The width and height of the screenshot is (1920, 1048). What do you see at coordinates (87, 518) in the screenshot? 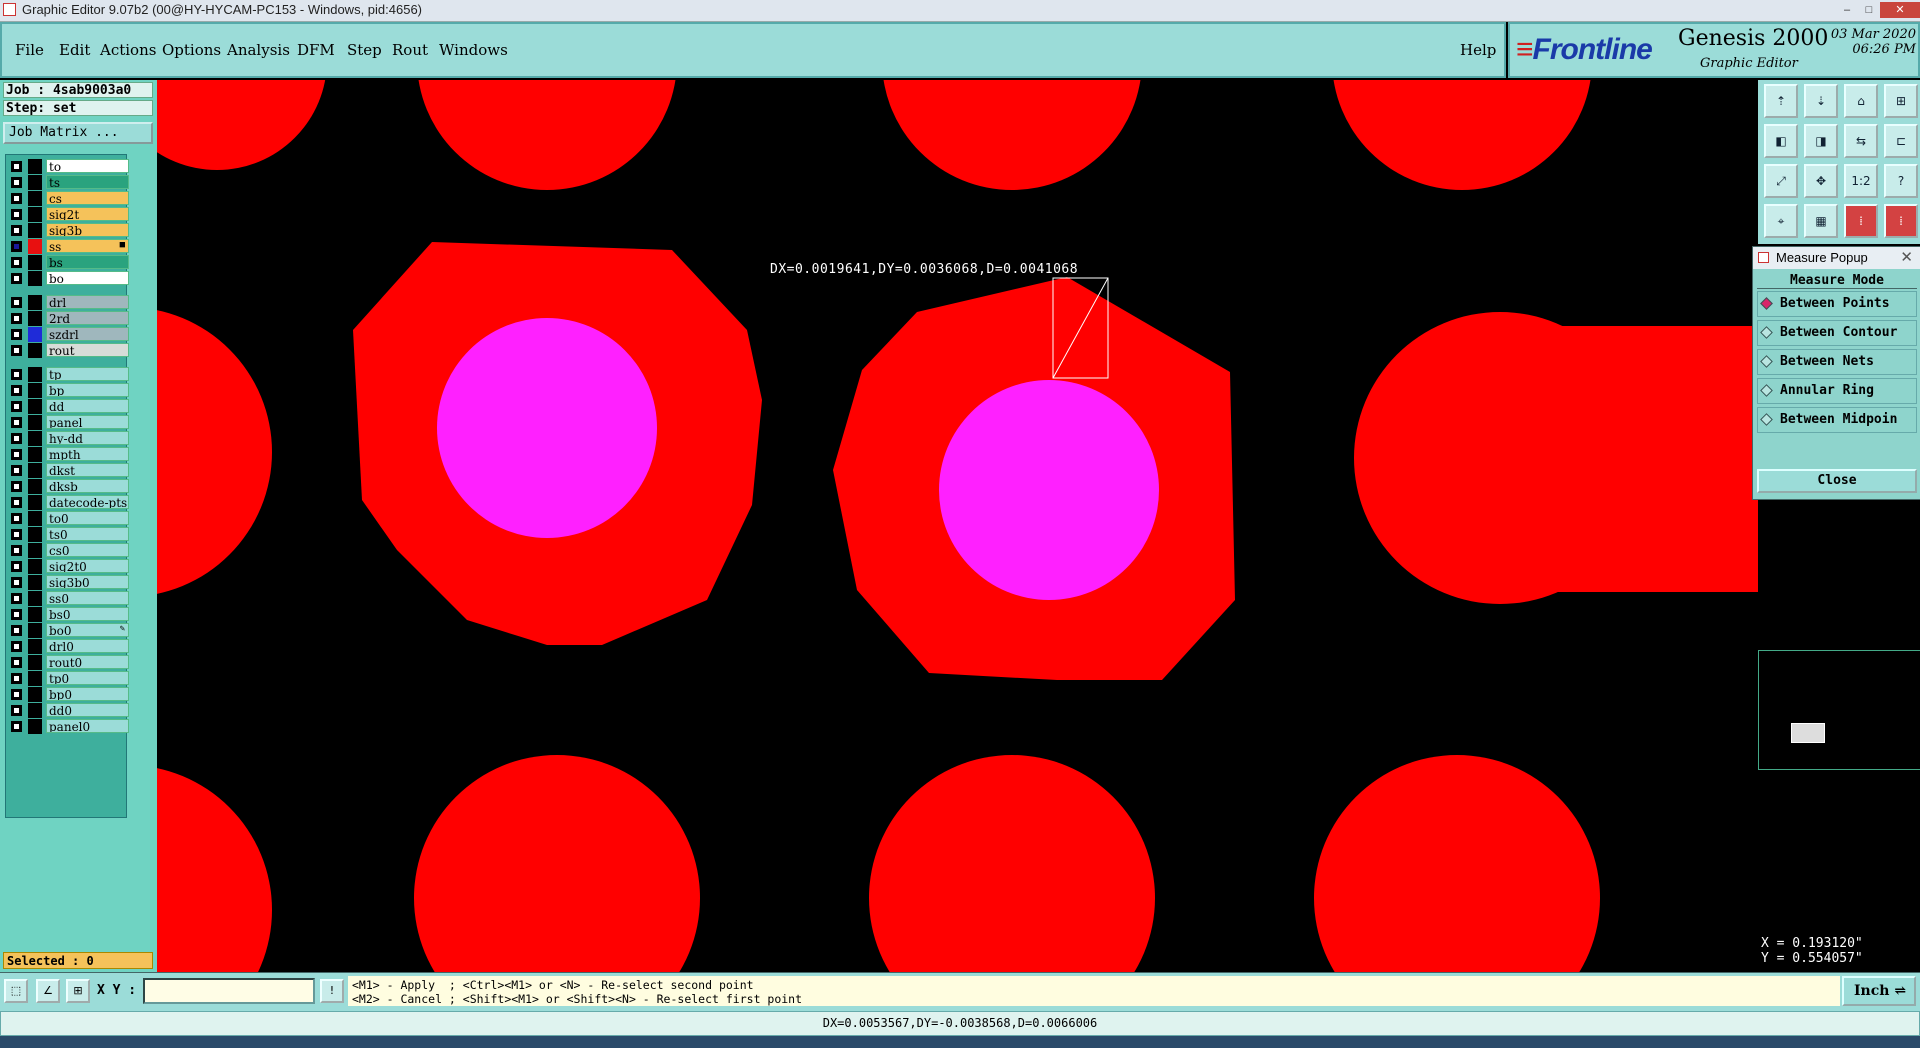
I see `layer-name: to0` at bounding box center [87, 518].